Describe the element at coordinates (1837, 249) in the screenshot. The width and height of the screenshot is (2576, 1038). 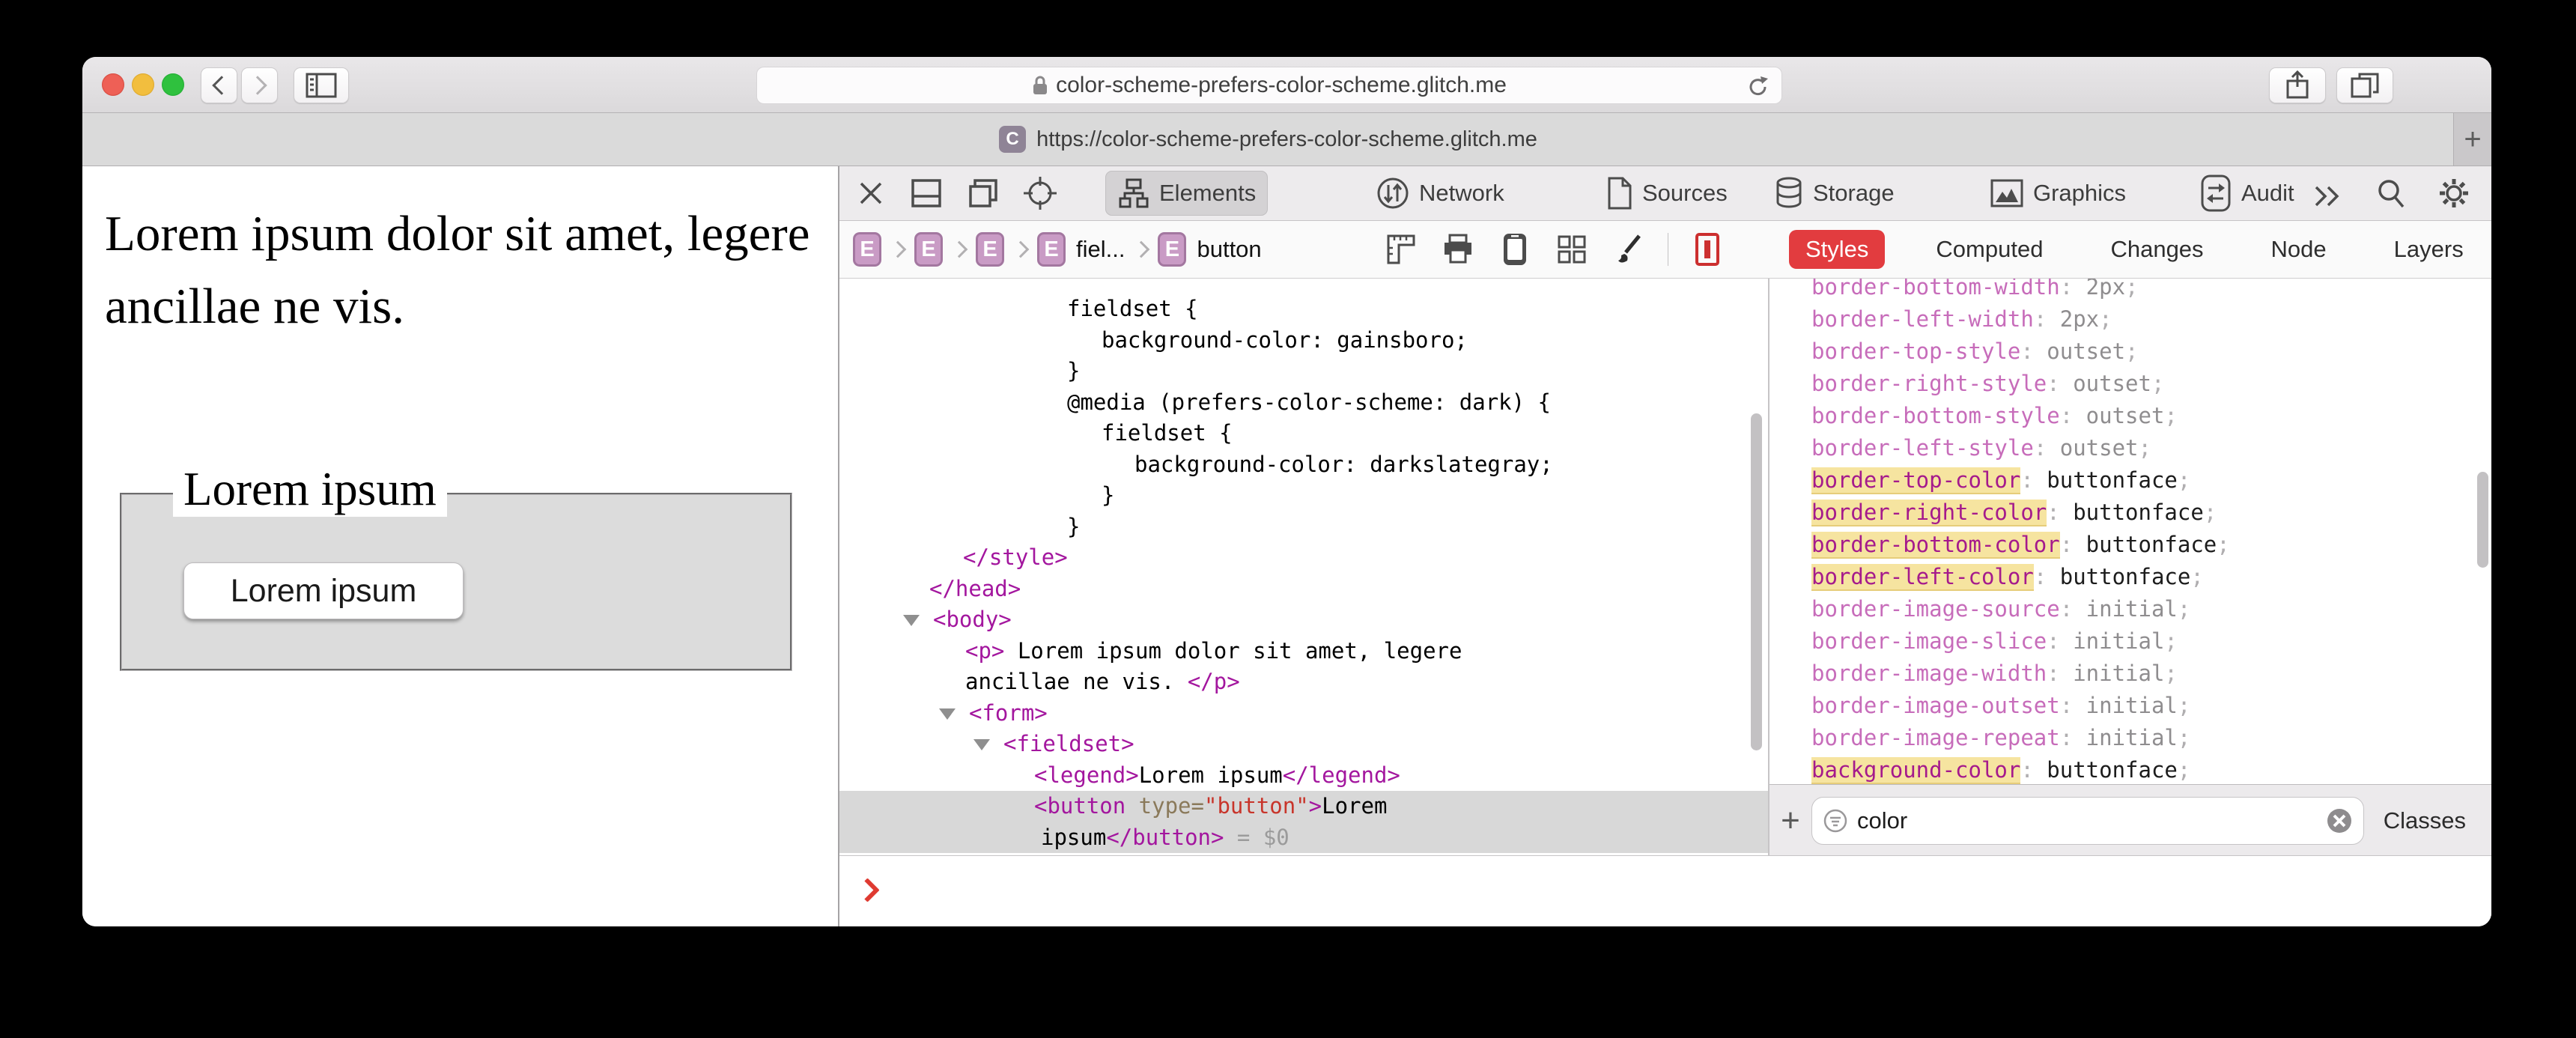
I see `styles-tab-styles: Styles` at that location.